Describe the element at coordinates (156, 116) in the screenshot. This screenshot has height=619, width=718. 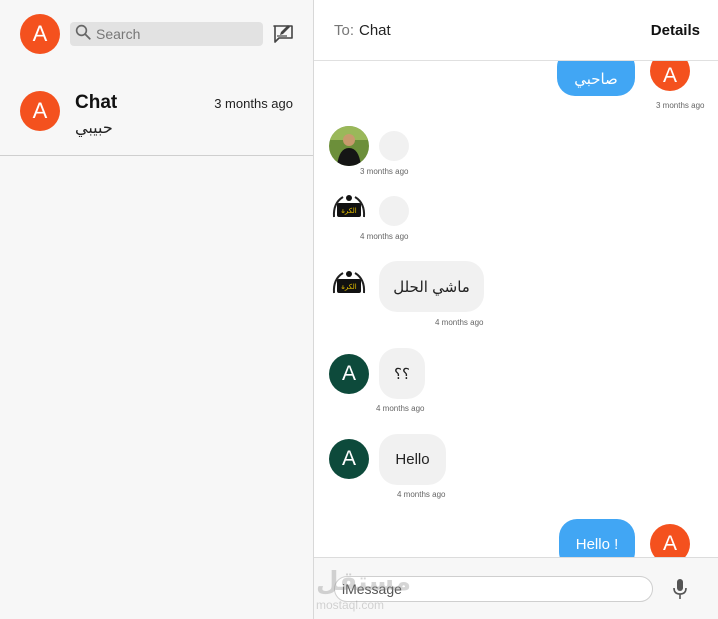
I see `conversation-item: A Chat 3 months ago حبيبي` at that location.